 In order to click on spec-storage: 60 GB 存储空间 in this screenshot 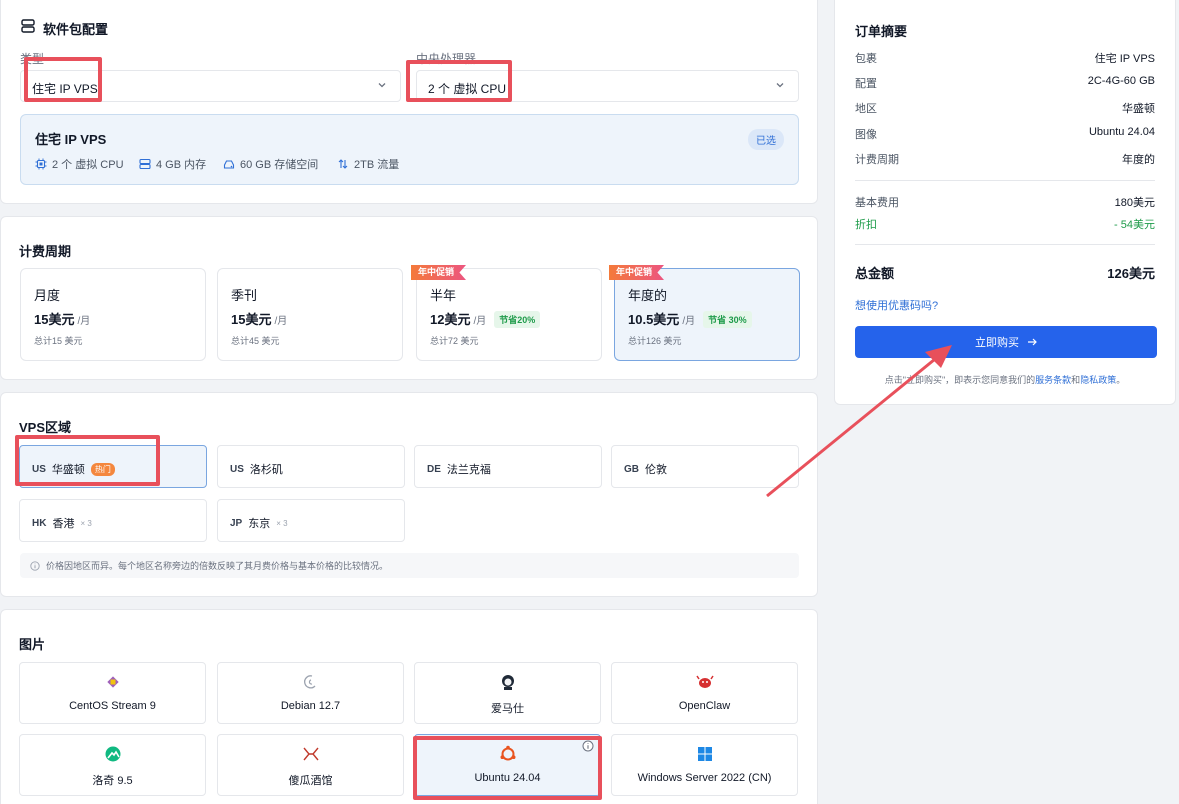, I will do `click(270, 164)`.